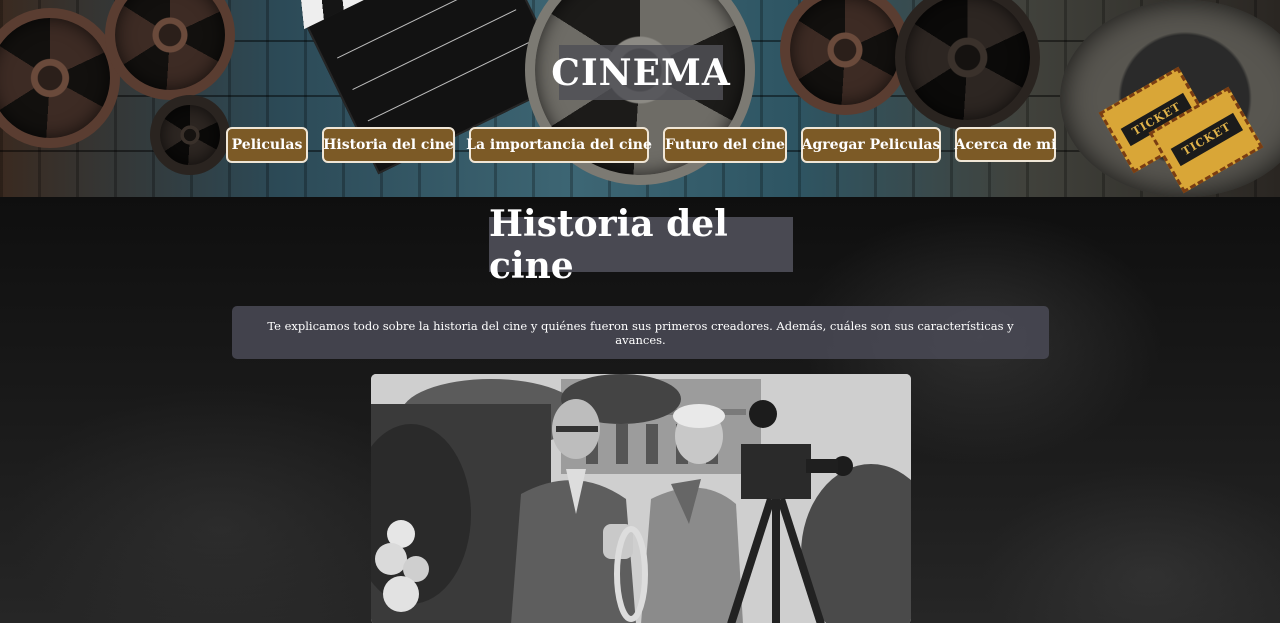  I want to click on site-title: CINEMA, so click(640, 72).